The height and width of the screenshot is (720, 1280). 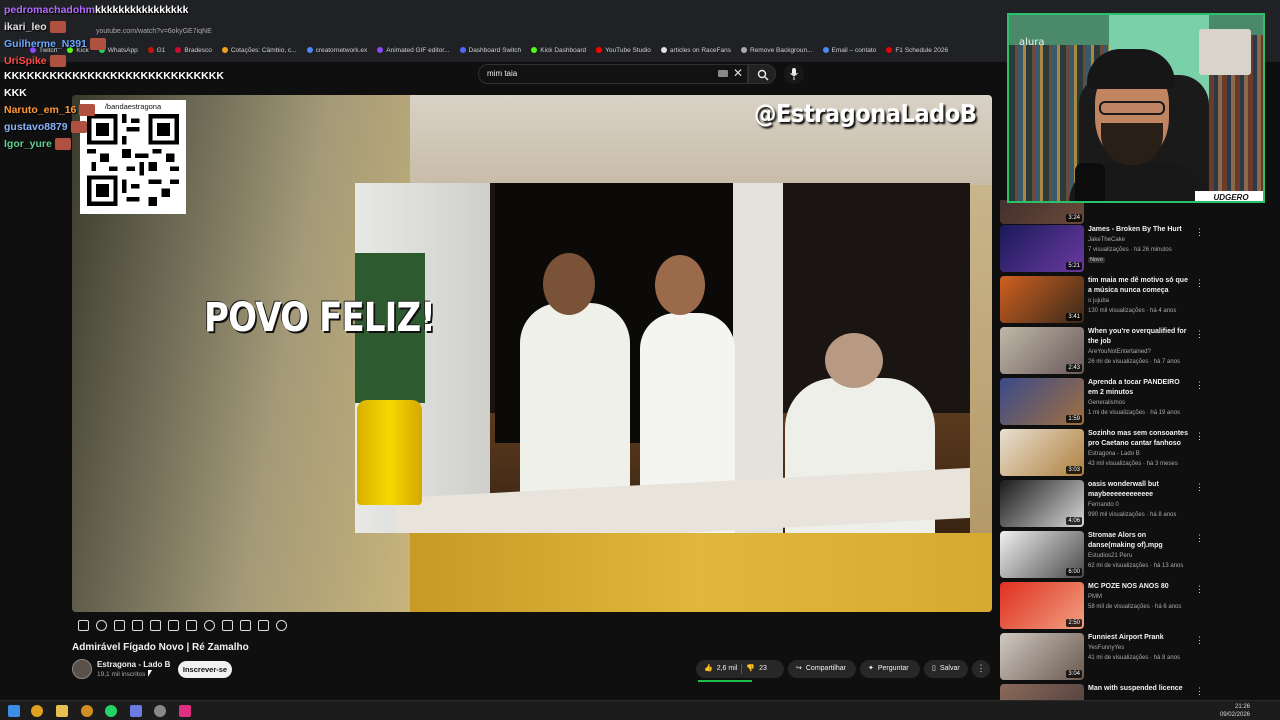 I want to click on clip-icon, so click(x=173, y=625).